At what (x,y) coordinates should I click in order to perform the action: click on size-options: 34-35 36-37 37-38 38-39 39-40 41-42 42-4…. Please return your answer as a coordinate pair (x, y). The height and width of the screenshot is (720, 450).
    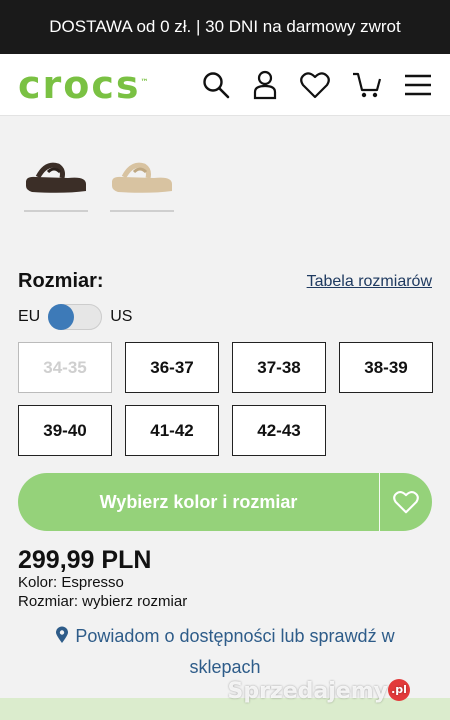
    Looking at the image, I should click on (225, 399).